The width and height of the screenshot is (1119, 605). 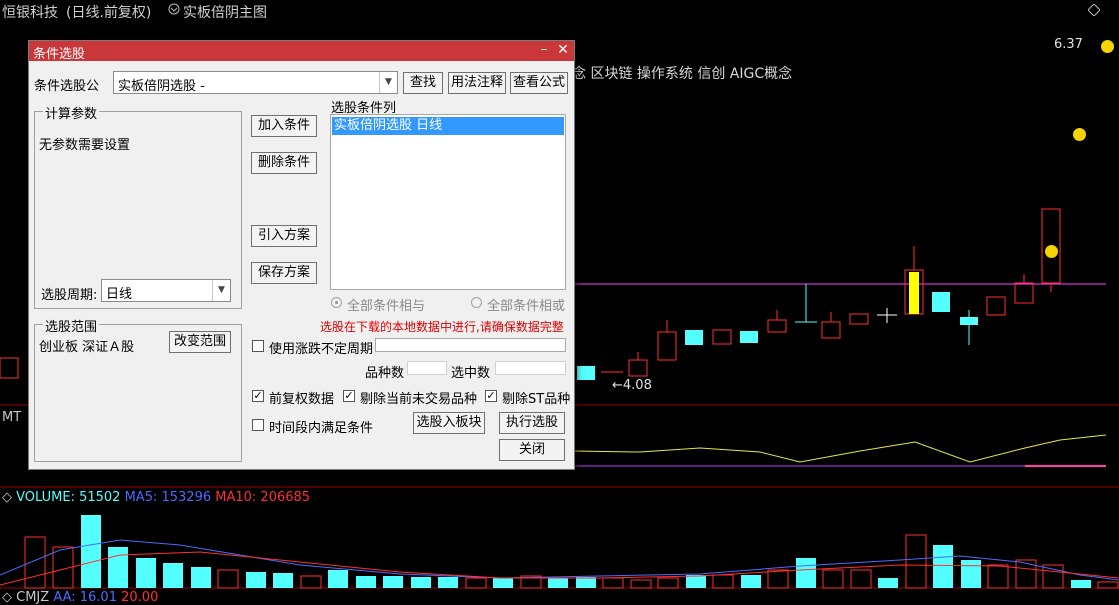 I want to click on mt-indicator, so click(x=839, y=450).